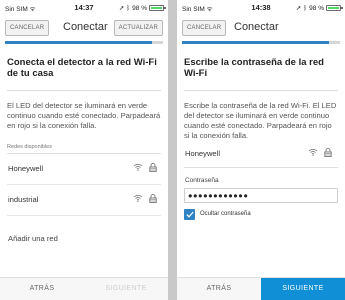 The image size is (345, 300). What do you see at coordinates (84, 200) in the screenshot?
I see `network-row-industrial: industrial` at bounding box center [84, 200].